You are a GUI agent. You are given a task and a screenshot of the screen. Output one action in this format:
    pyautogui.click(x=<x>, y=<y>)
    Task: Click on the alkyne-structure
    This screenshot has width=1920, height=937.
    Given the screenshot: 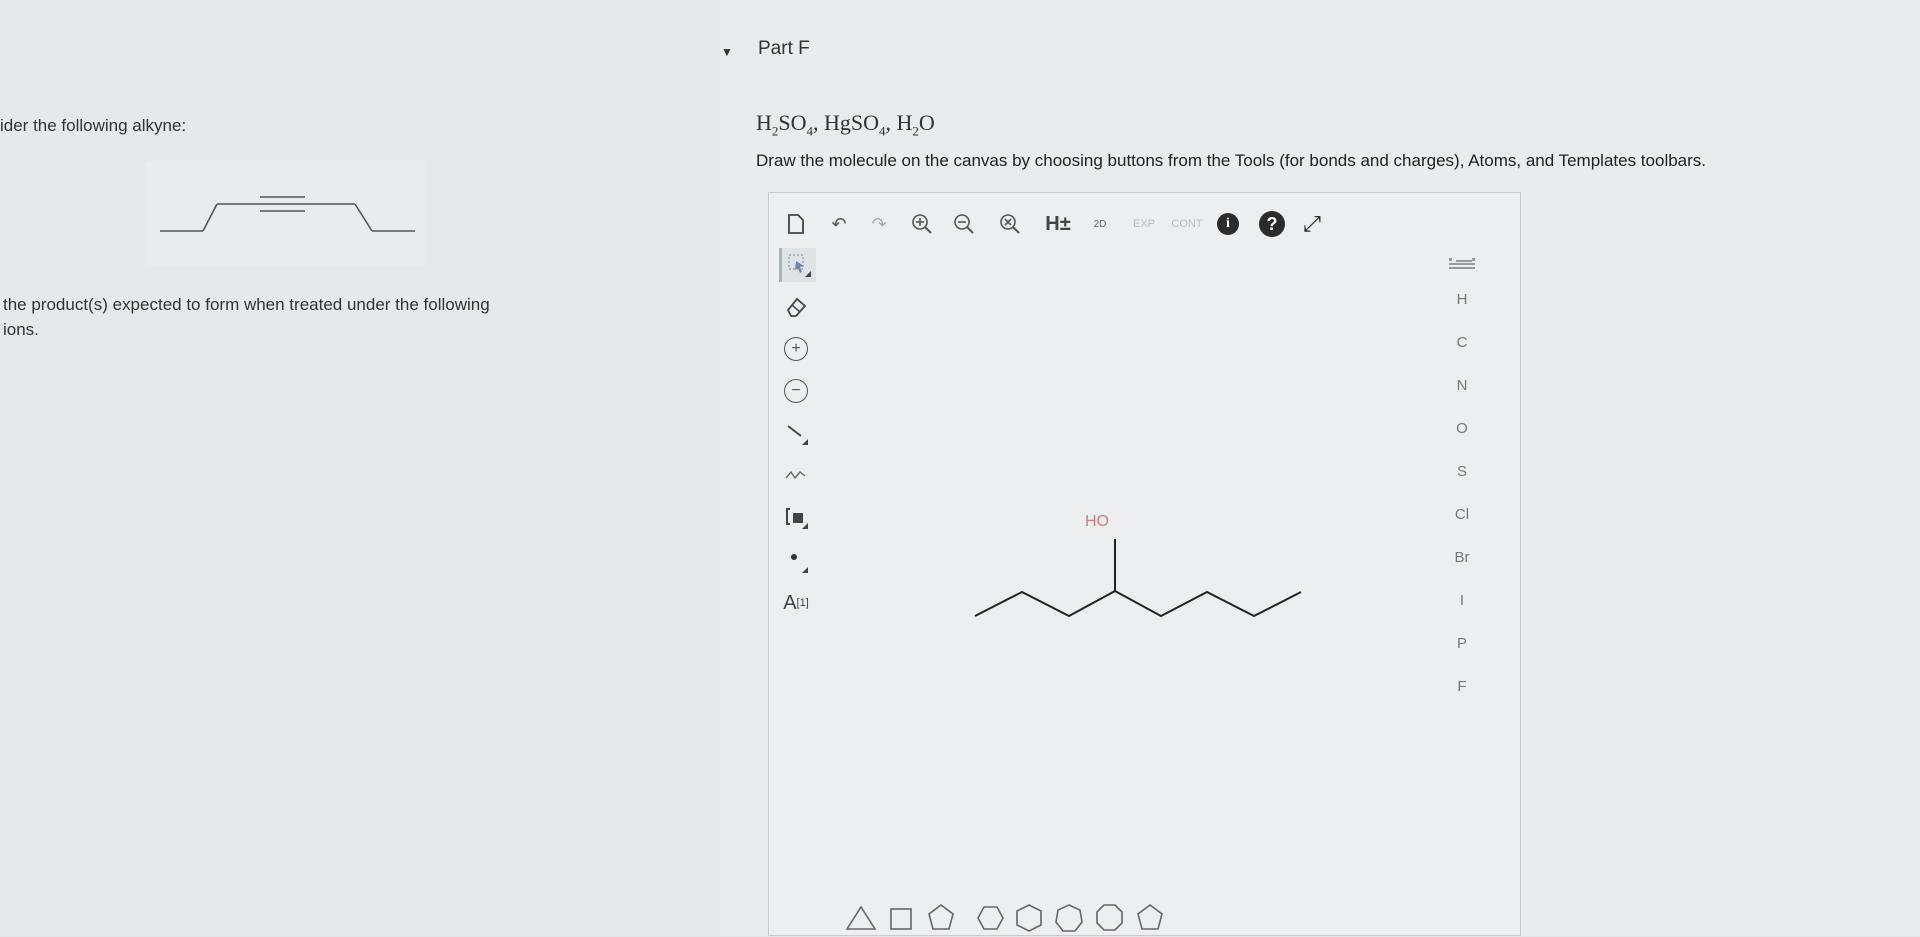 What is the action you would take?
    pyautogui.click(x=285, y=214)
    